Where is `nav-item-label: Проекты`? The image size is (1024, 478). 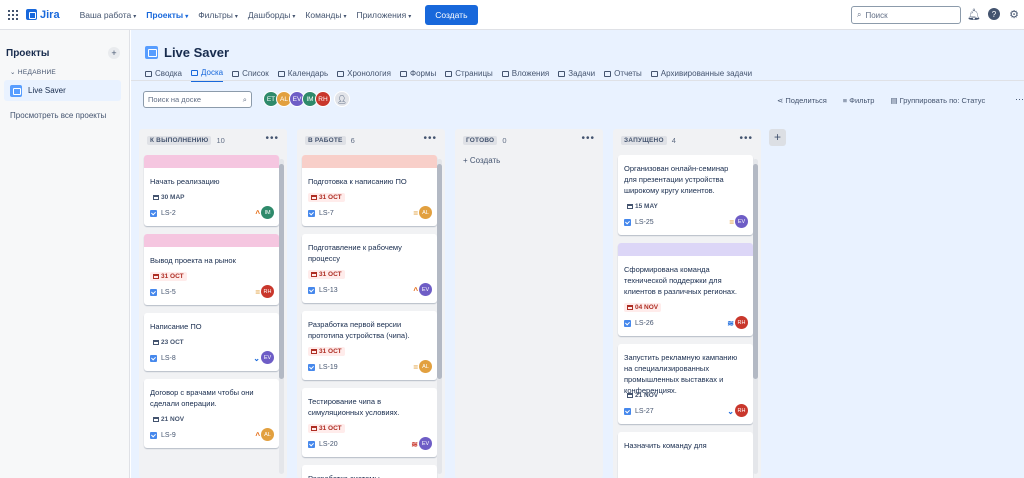
nav-item-label: Проекты is located at coordinates (165, 14).